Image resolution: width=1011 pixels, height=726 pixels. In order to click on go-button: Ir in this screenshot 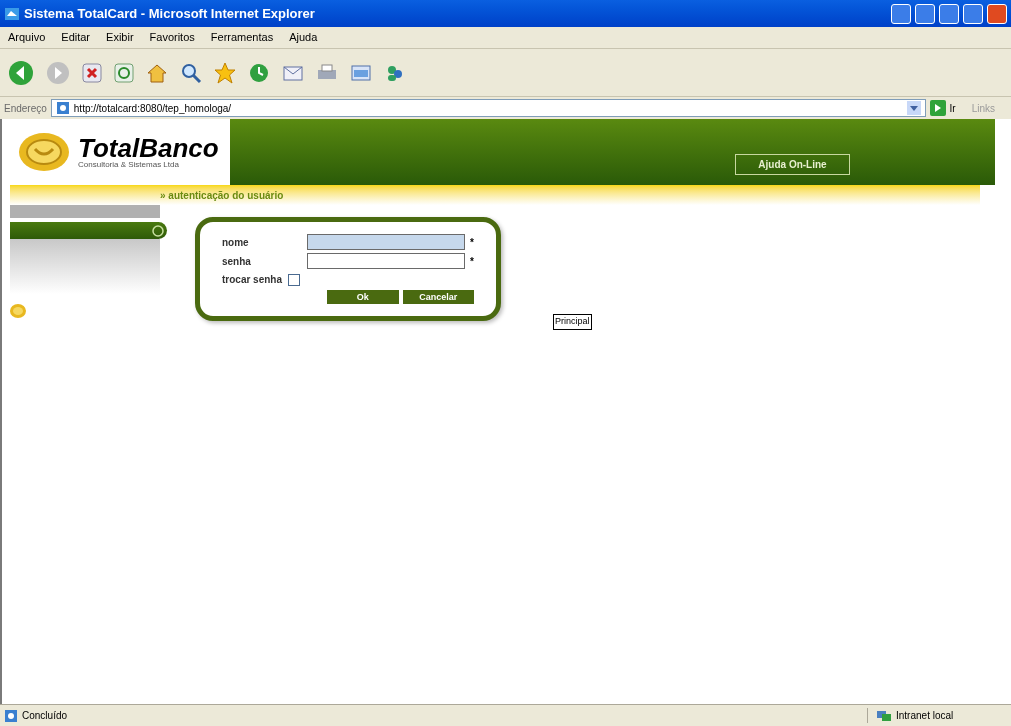, I will do `click(942, 108)`.